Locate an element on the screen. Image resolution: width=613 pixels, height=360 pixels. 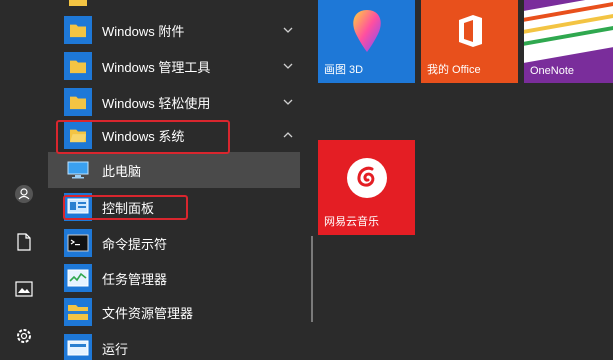
app-item-label: Windows 轻松使用 is located at coordinates (156, 103).